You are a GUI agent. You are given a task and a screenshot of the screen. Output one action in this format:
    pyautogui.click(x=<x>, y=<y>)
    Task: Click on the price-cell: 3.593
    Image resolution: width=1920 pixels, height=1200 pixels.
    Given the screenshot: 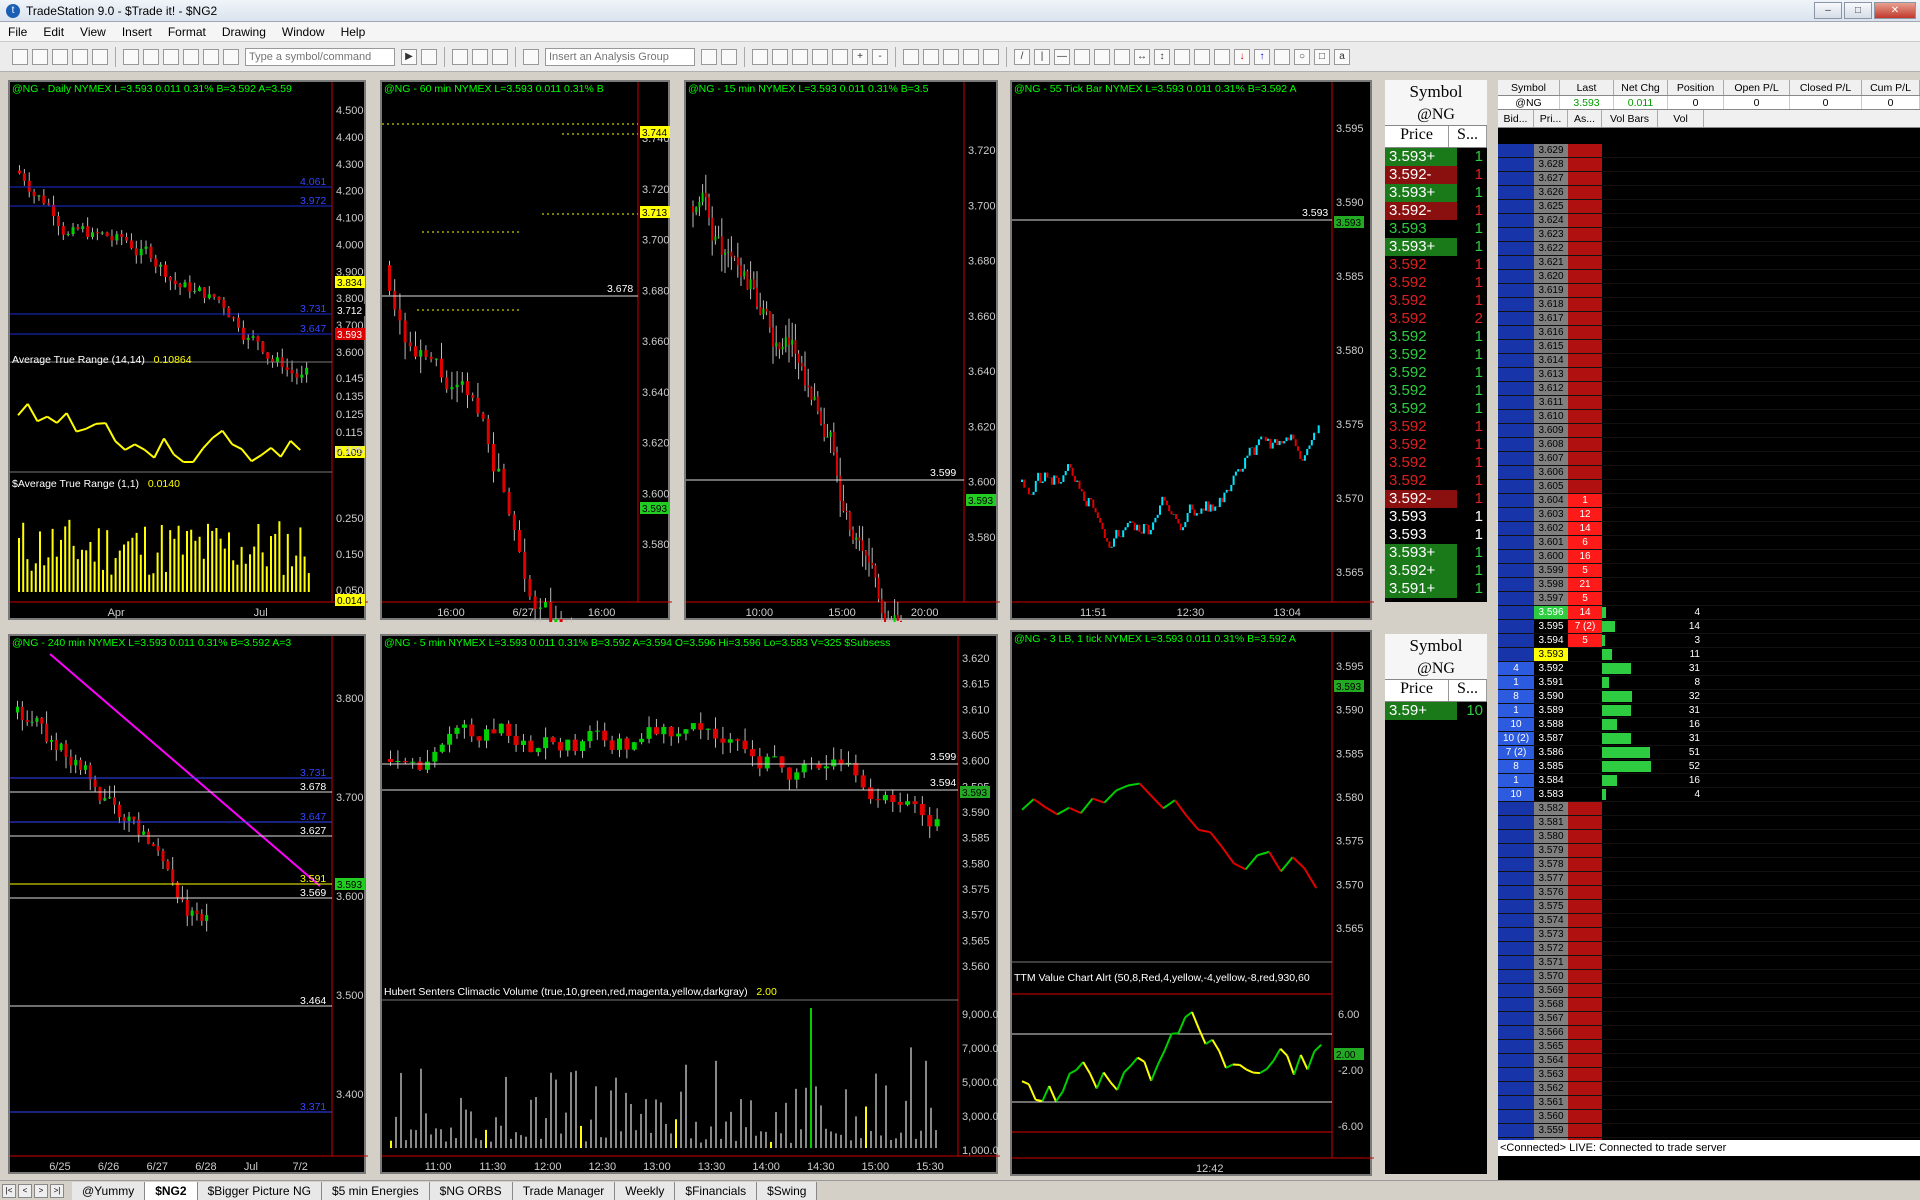 What is the action you would take?
    pyautogui.click(x=1551, y=654)
    